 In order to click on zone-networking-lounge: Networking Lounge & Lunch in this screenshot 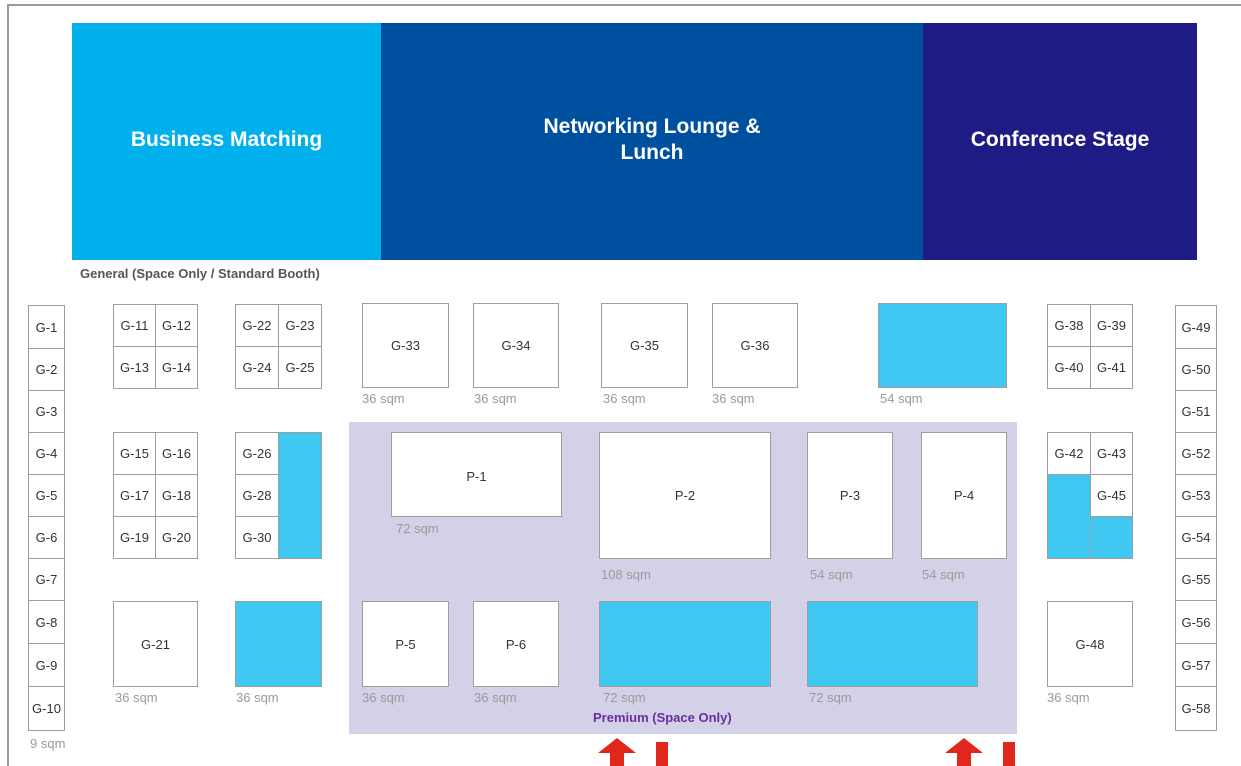, I will do `click(652, 141)`.